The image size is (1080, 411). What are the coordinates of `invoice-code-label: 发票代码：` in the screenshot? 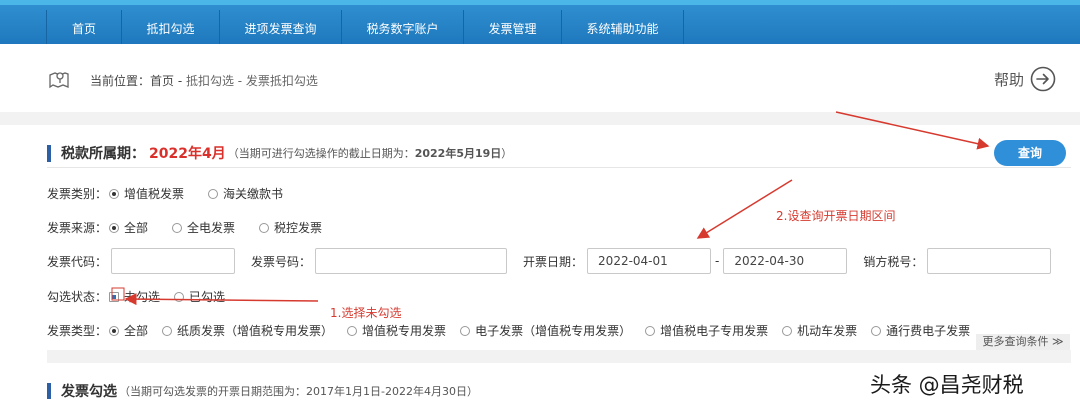 It's located at (77, 261).